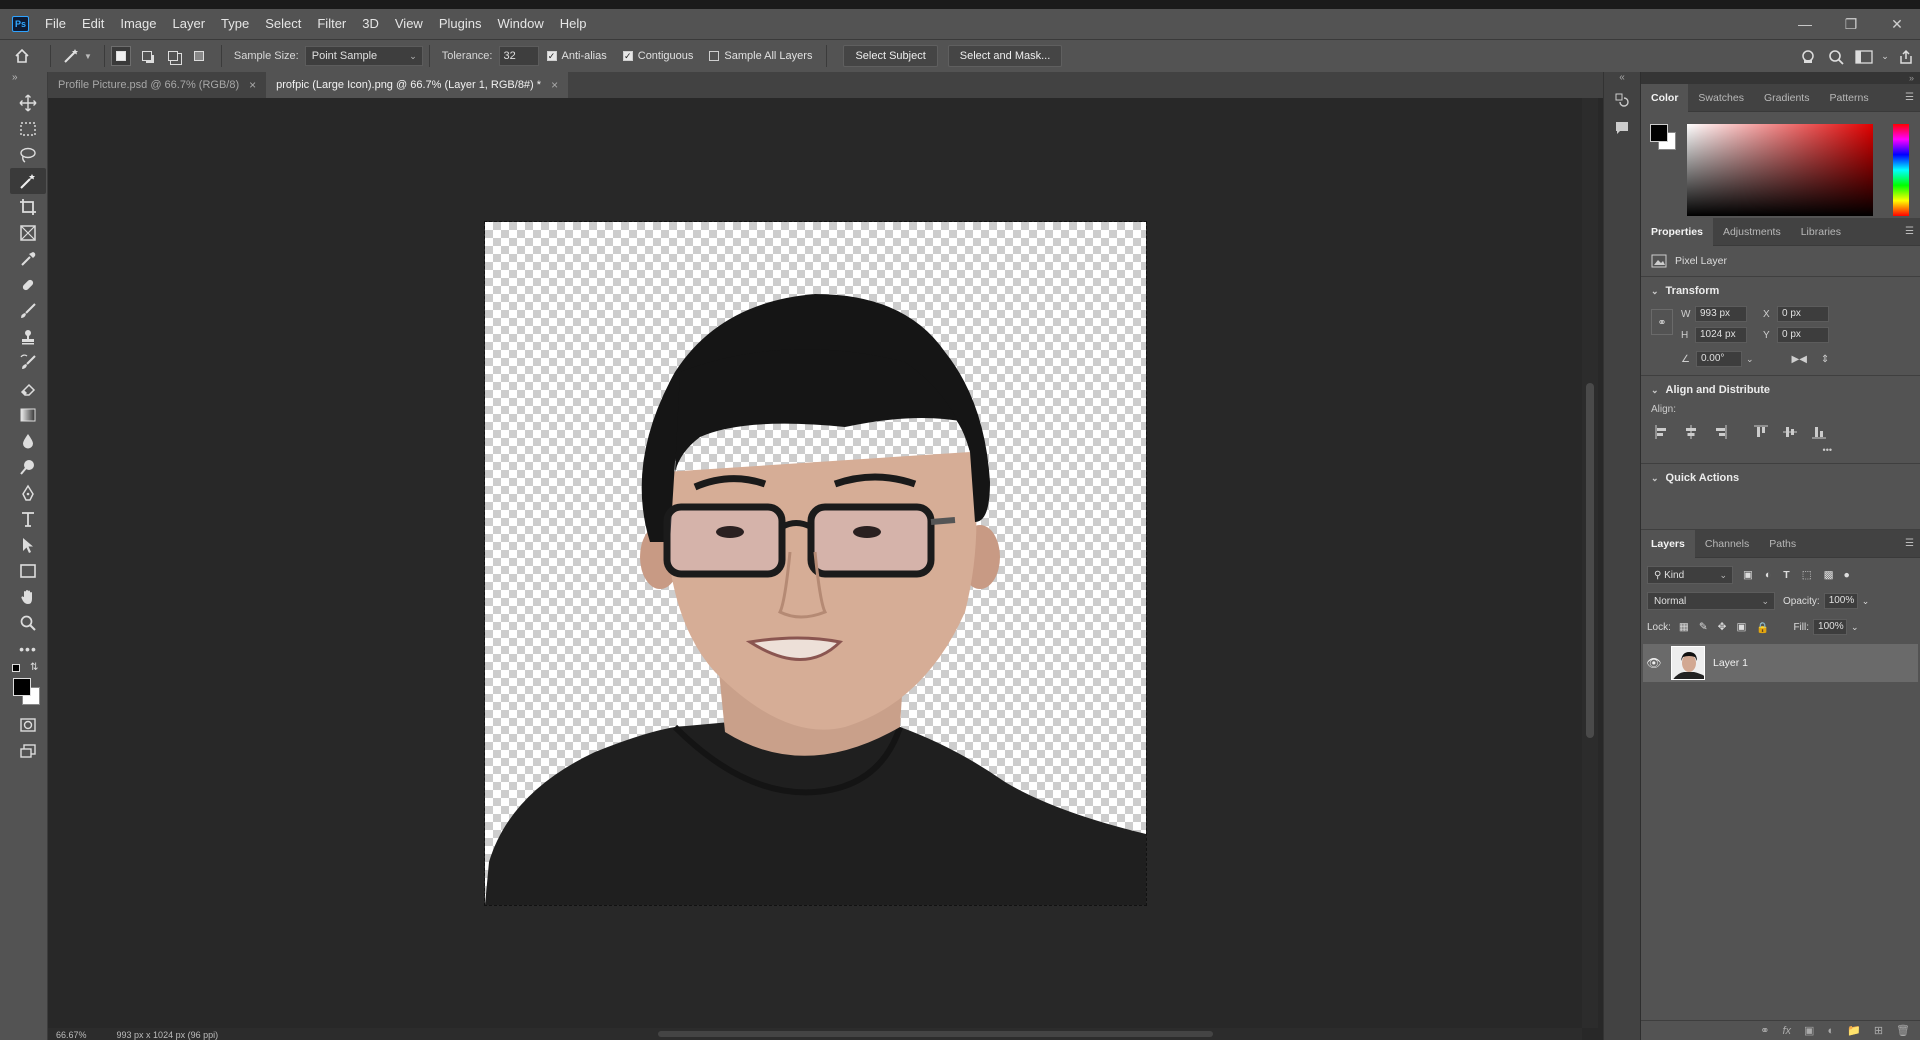 The width and height of the screenshot is (1920, 1040). I want to click on menu-layer: Layer, so click(189, 24).